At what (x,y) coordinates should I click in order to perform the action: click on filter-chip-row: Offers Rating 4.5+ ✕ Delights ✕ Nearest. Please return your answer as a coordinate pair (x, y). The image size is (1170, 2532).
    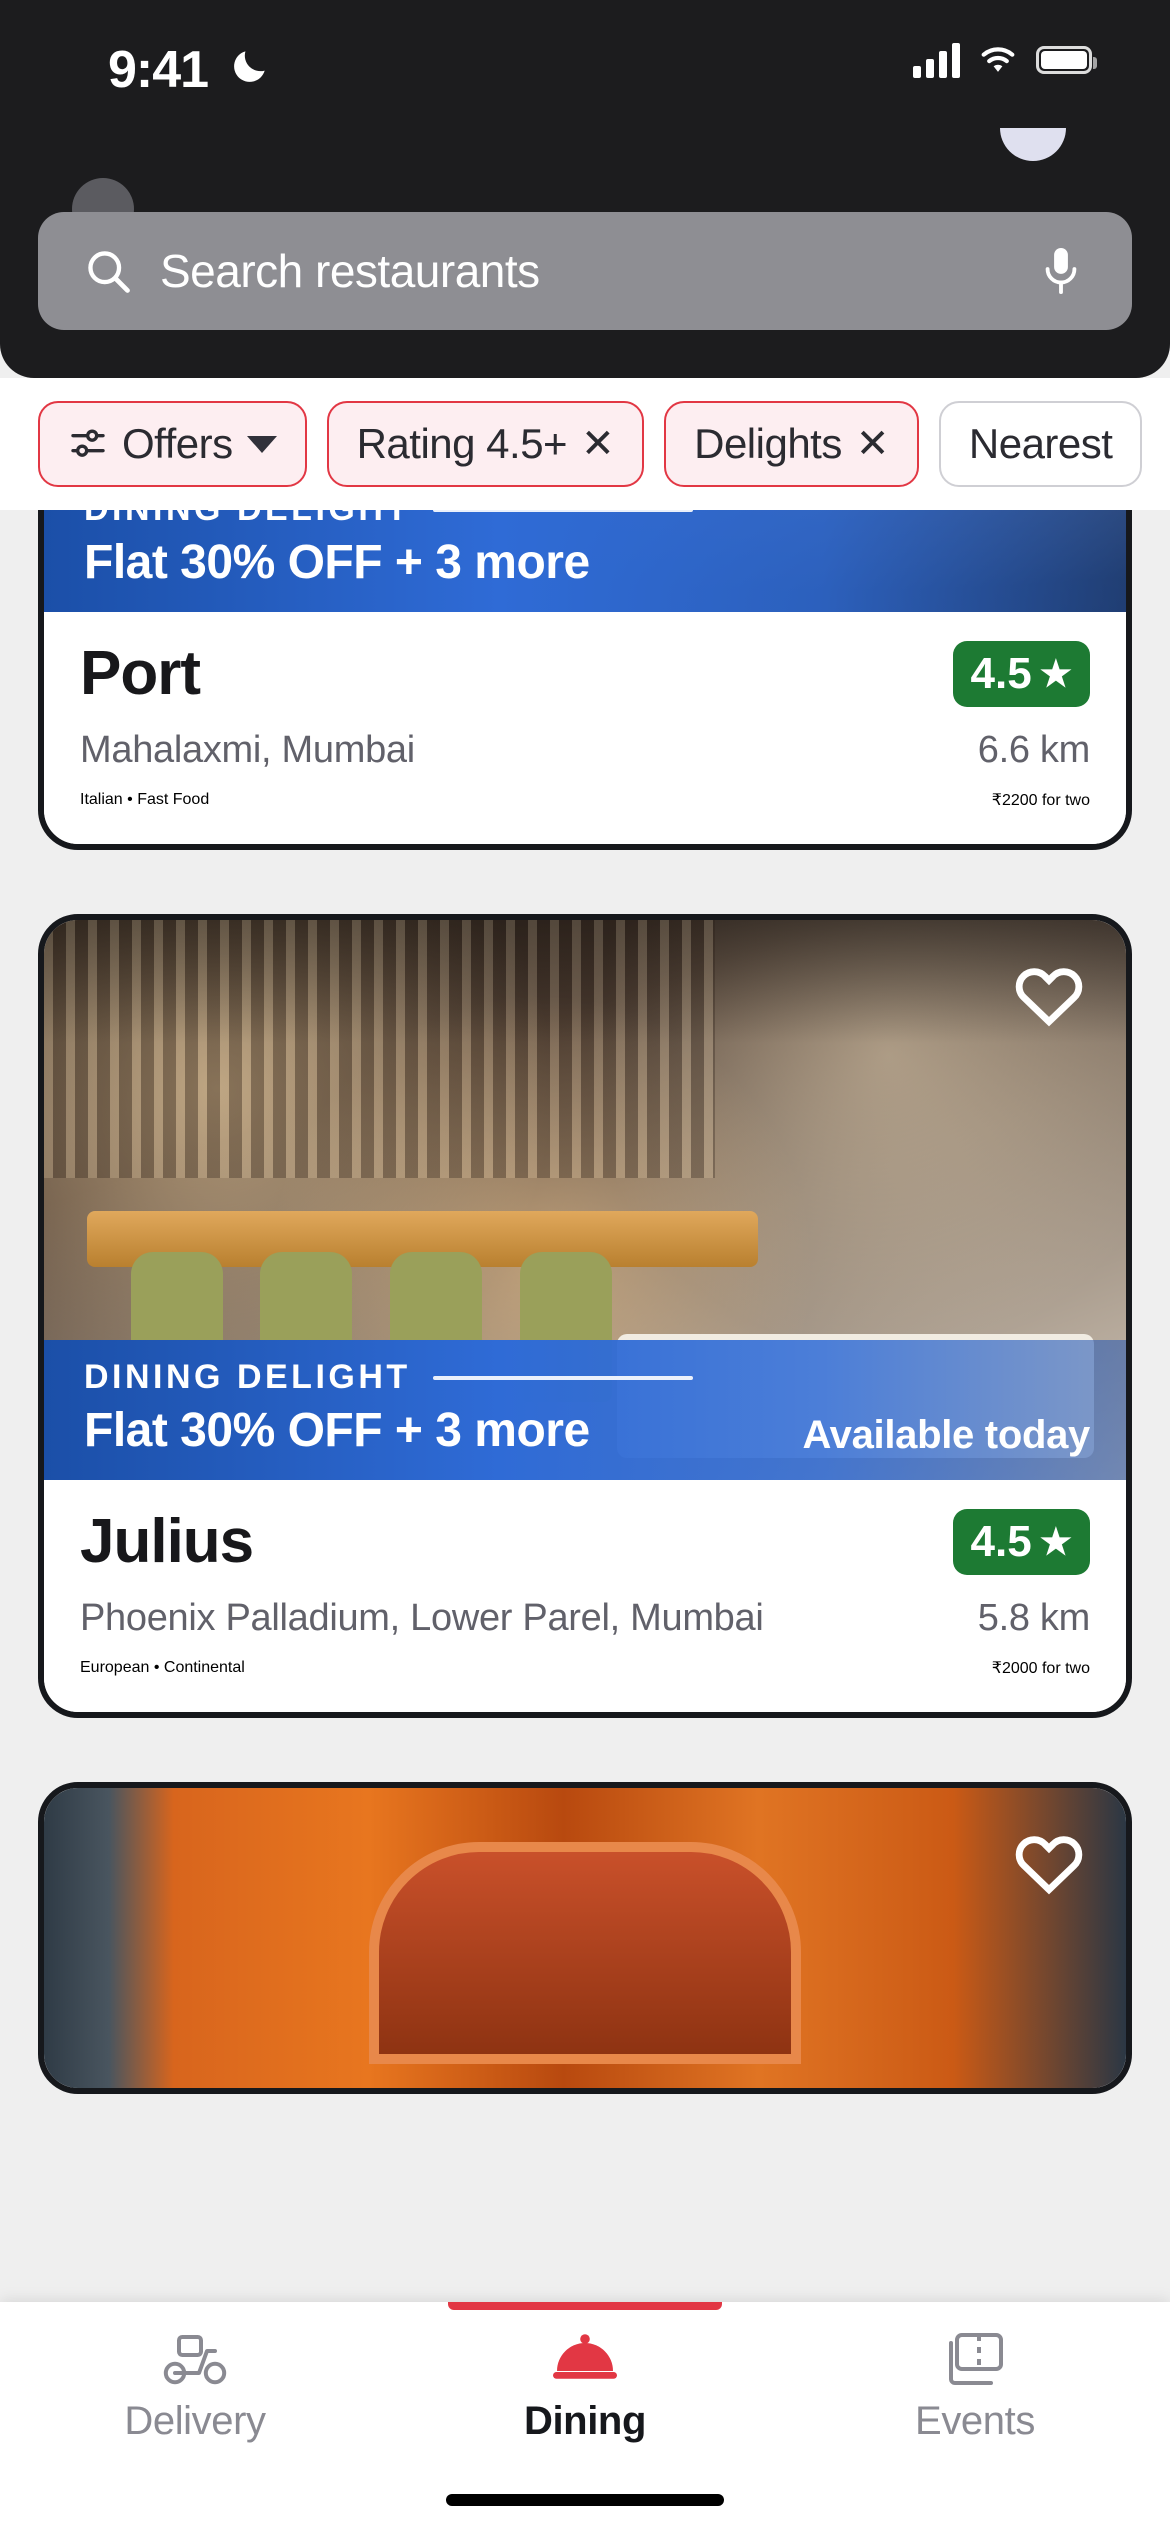
    Looking at the image, I should click on (585, 444).